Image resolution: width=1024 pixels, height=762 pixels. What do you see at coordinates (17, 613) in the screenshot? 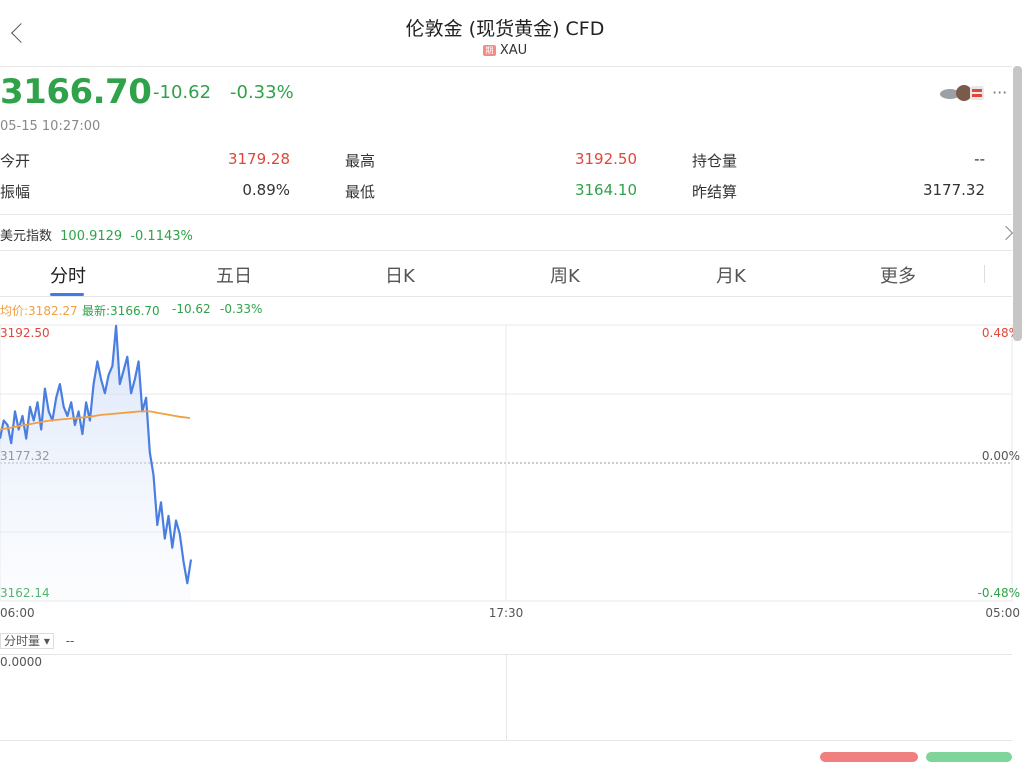
I see `x-tick-label: 06:00` at bounding box center [17, 613].